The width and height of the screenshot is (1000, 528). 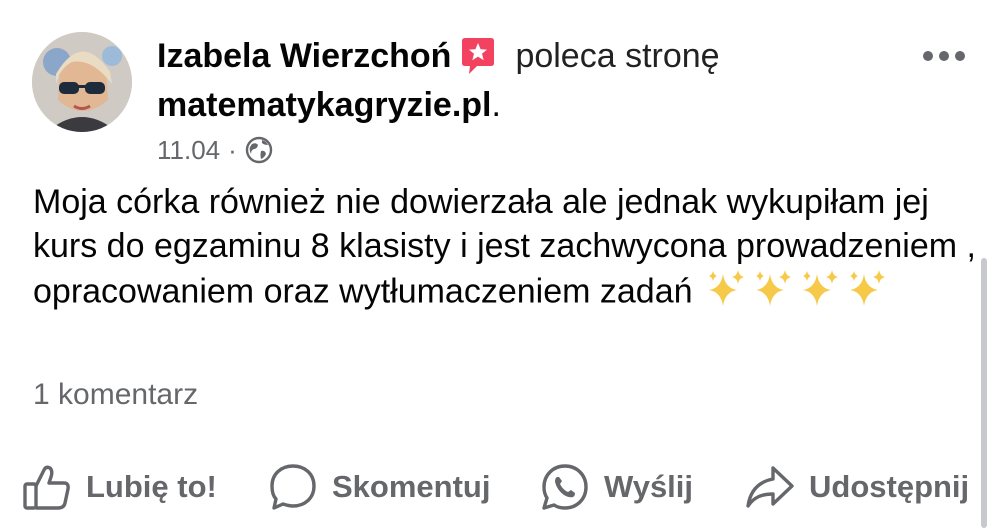 What do you see at coordinates (649, 486) in the screenshot?
I see `send-label: Wyślij` at bounding box center [649, 486].